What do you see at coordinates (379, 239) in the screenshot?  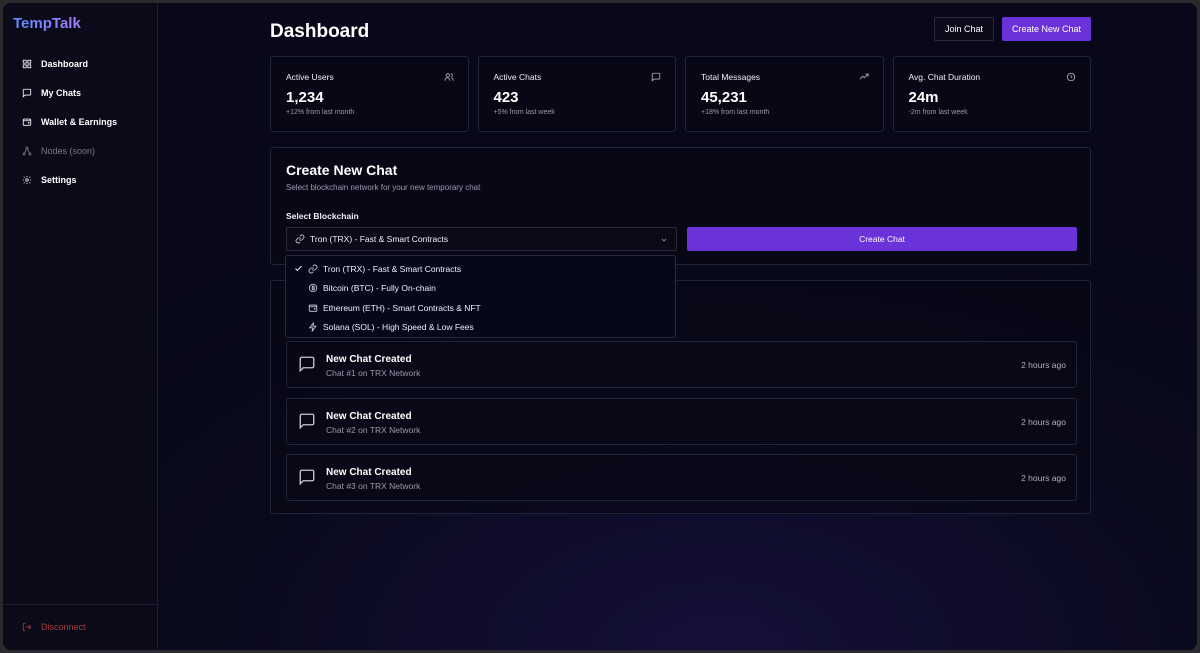 I see `blockchain-select-value: Tron (TRX) - Fast & Smart Contracts` at bounding box center [379, 239].